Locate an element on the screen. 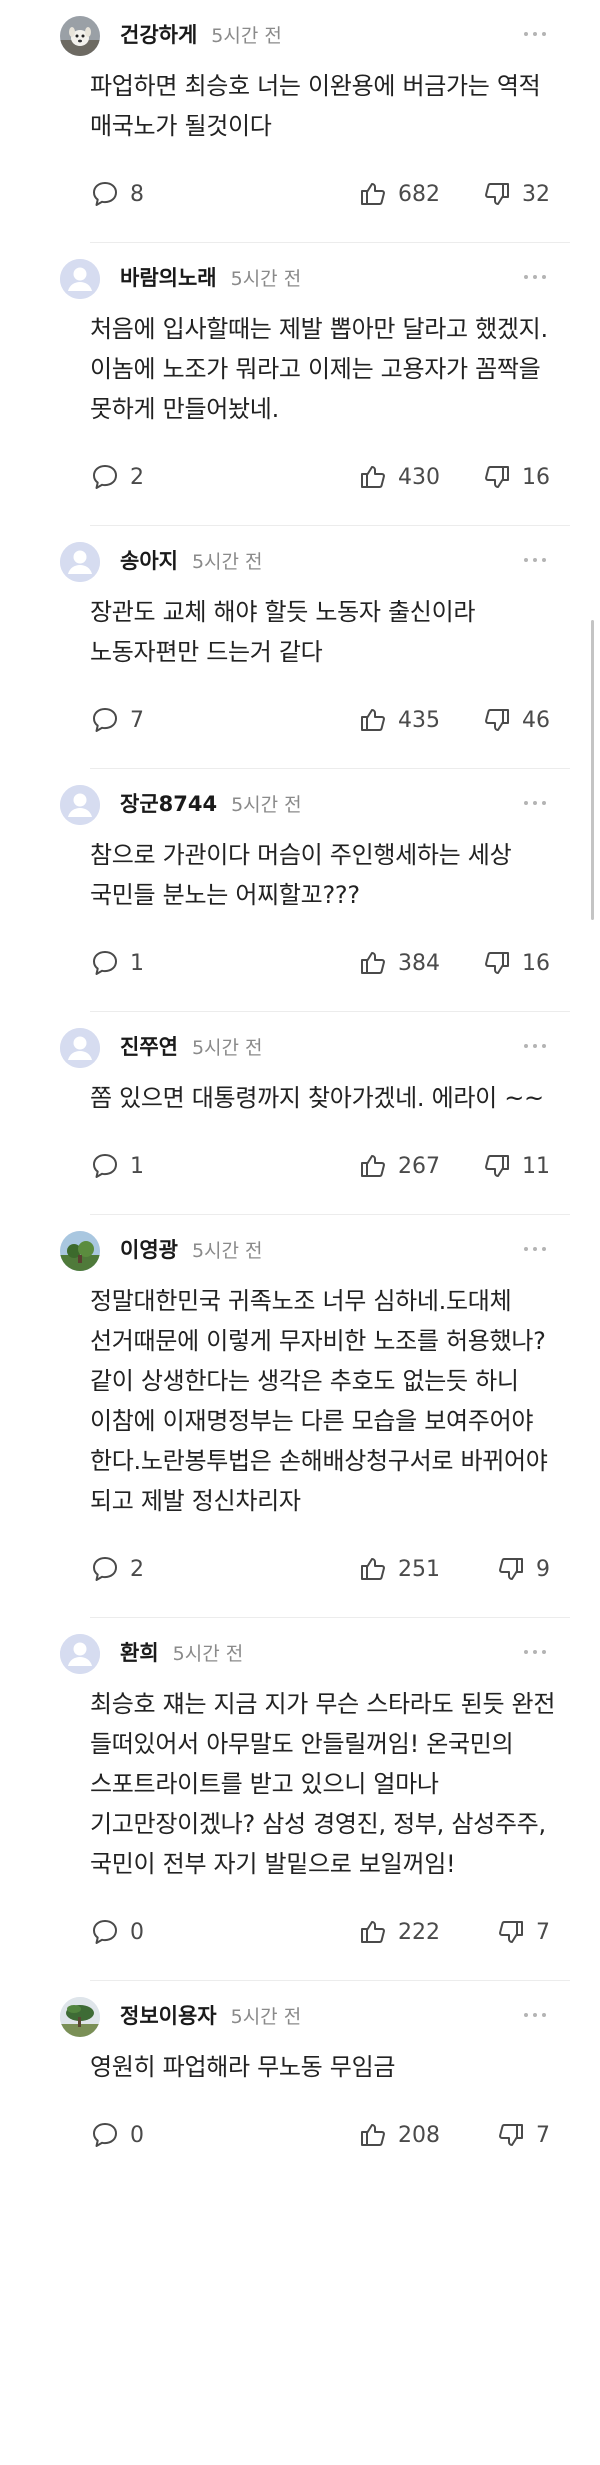 Image resolution: width=600 pixels, height=2465 pixels. like-count: 208 is located at coordinates (419, 2135).